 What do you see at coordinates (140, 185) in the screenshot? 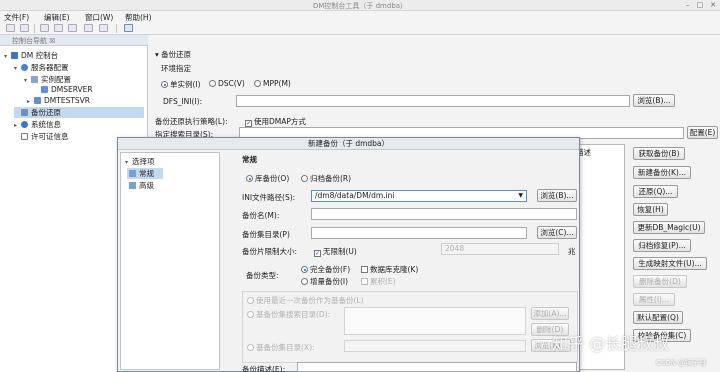
I see `dialog-nav-advanced: 高级` at bounding box center [140, 185].